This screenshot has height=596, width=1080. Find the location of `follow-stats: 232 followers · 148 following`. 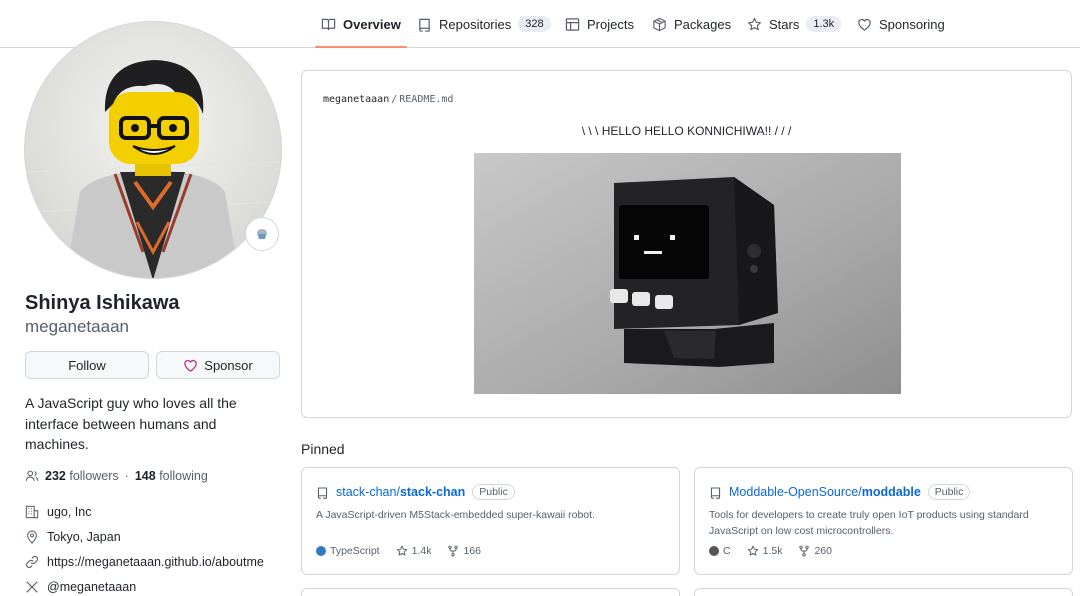

follow-stats: 232 followers · 148 following is located at coordinates (116, 476).